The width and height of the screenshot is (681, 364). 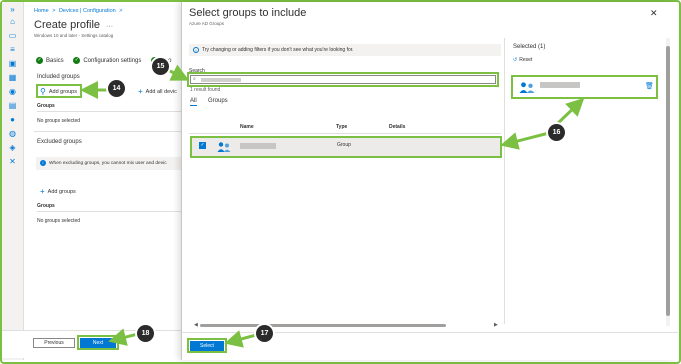 What do you see at coordinates (145, 333) in the screenshot?
I see `callout-step-18: 18` at bounding box center [145, 333].